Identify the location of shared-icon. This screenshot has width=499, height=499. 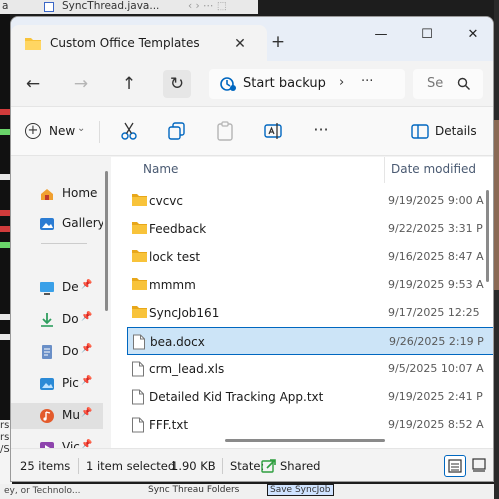
(268, 466).